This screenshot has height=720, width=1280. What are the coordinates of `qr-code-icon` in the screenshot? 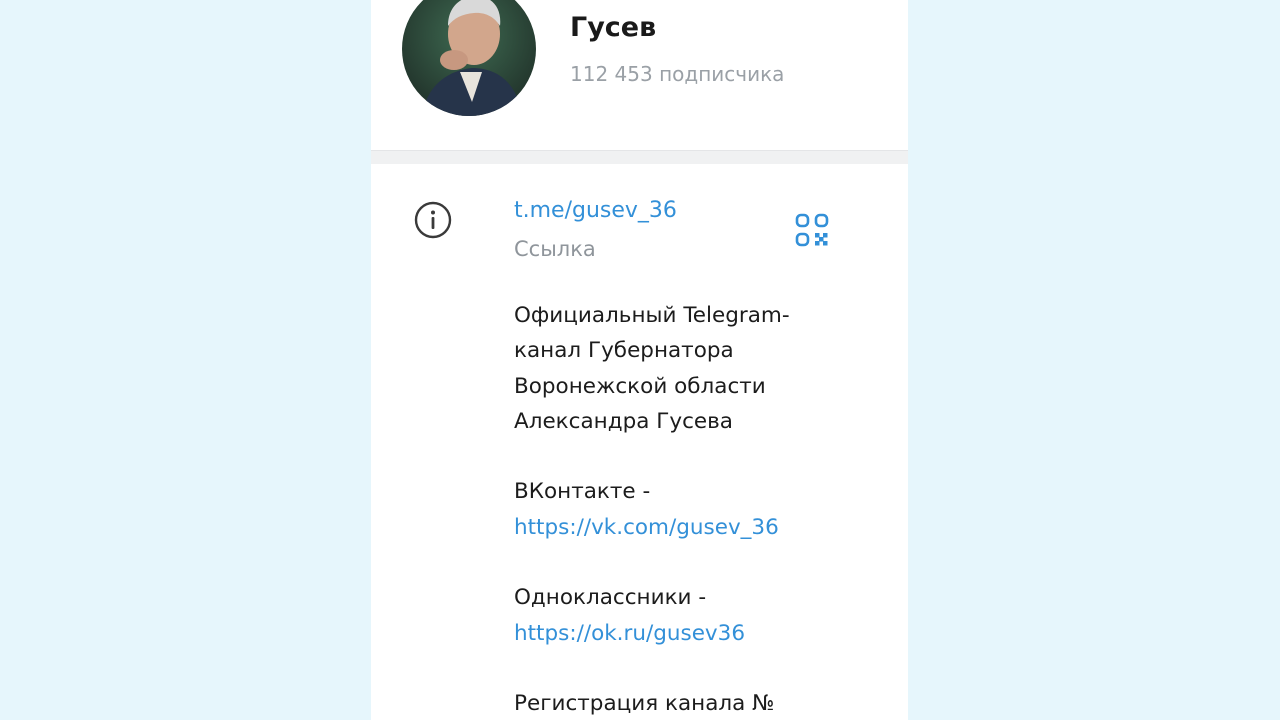 It's located at (812, 230).